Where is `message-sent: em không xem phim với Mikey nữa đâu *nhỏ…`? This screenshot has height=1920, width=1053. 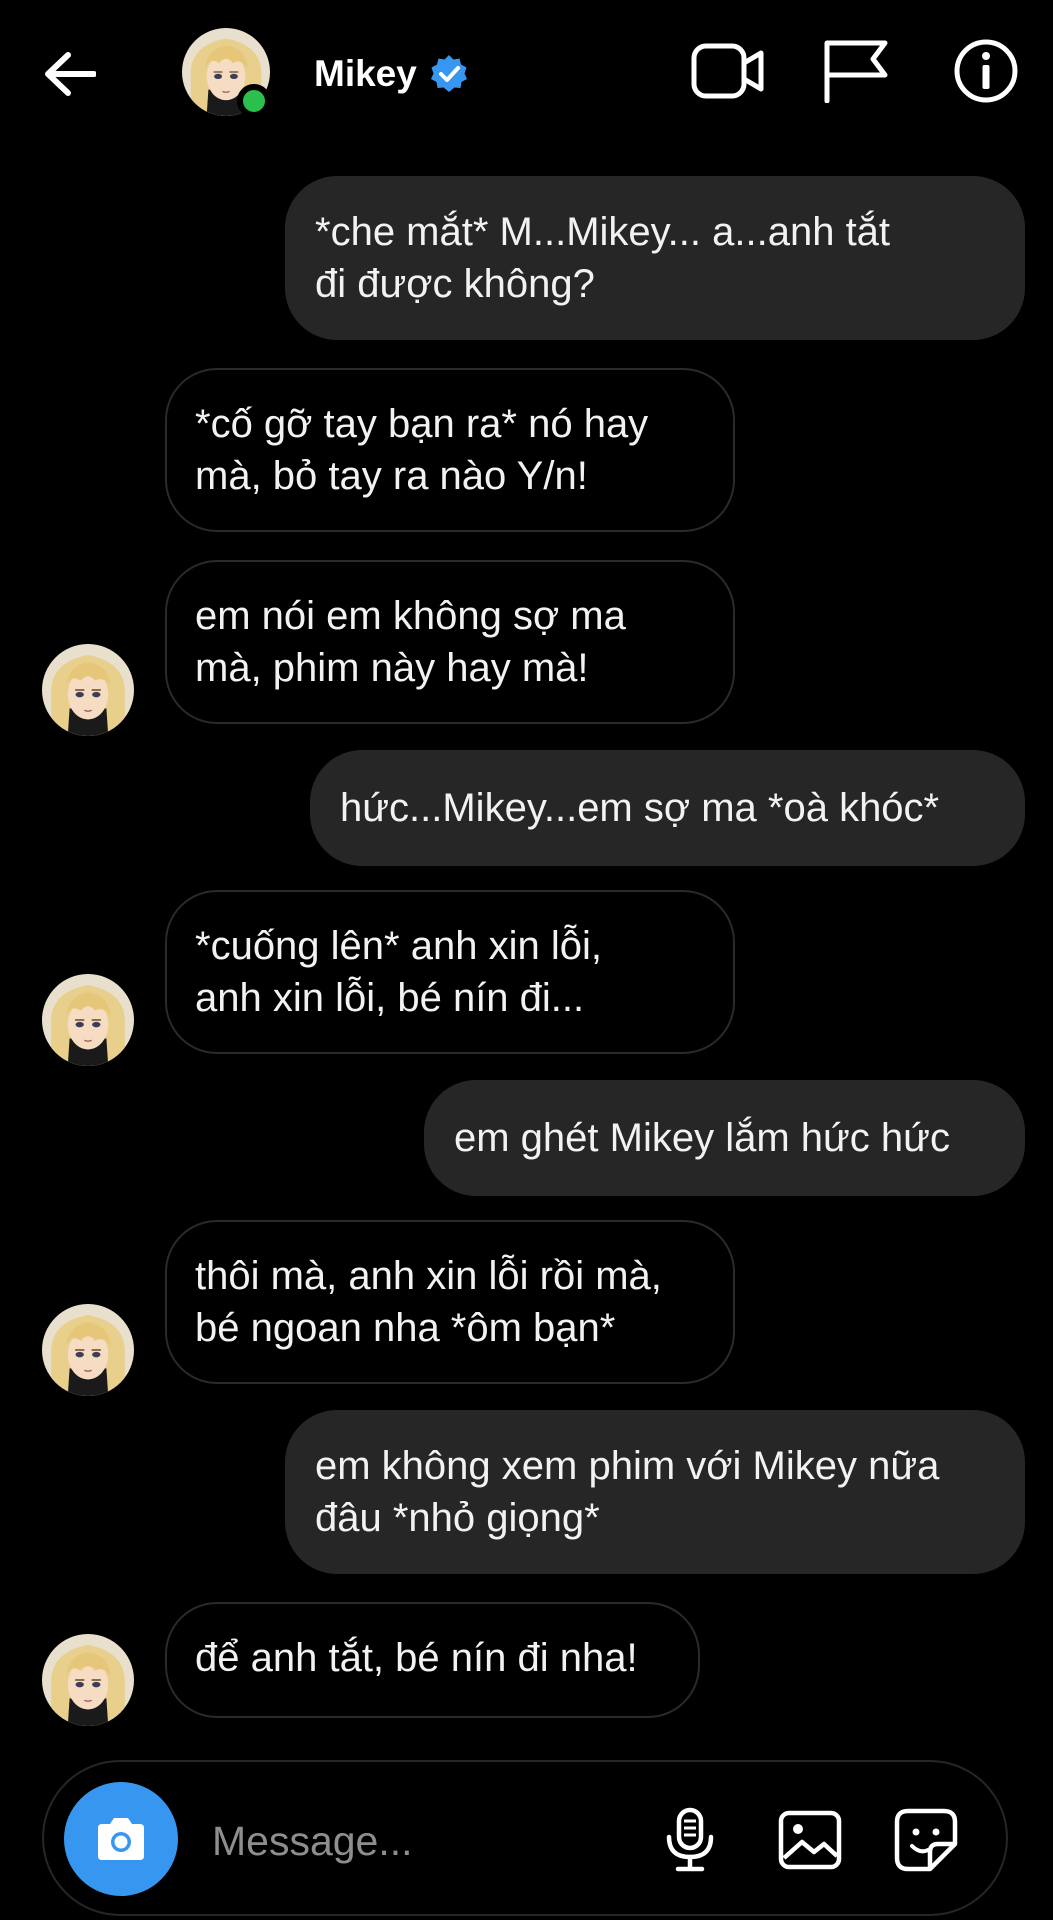 message-sent: em không xem phim với Mikey nữa đâu *nhỏ… is located at coordinates (655, 1492).